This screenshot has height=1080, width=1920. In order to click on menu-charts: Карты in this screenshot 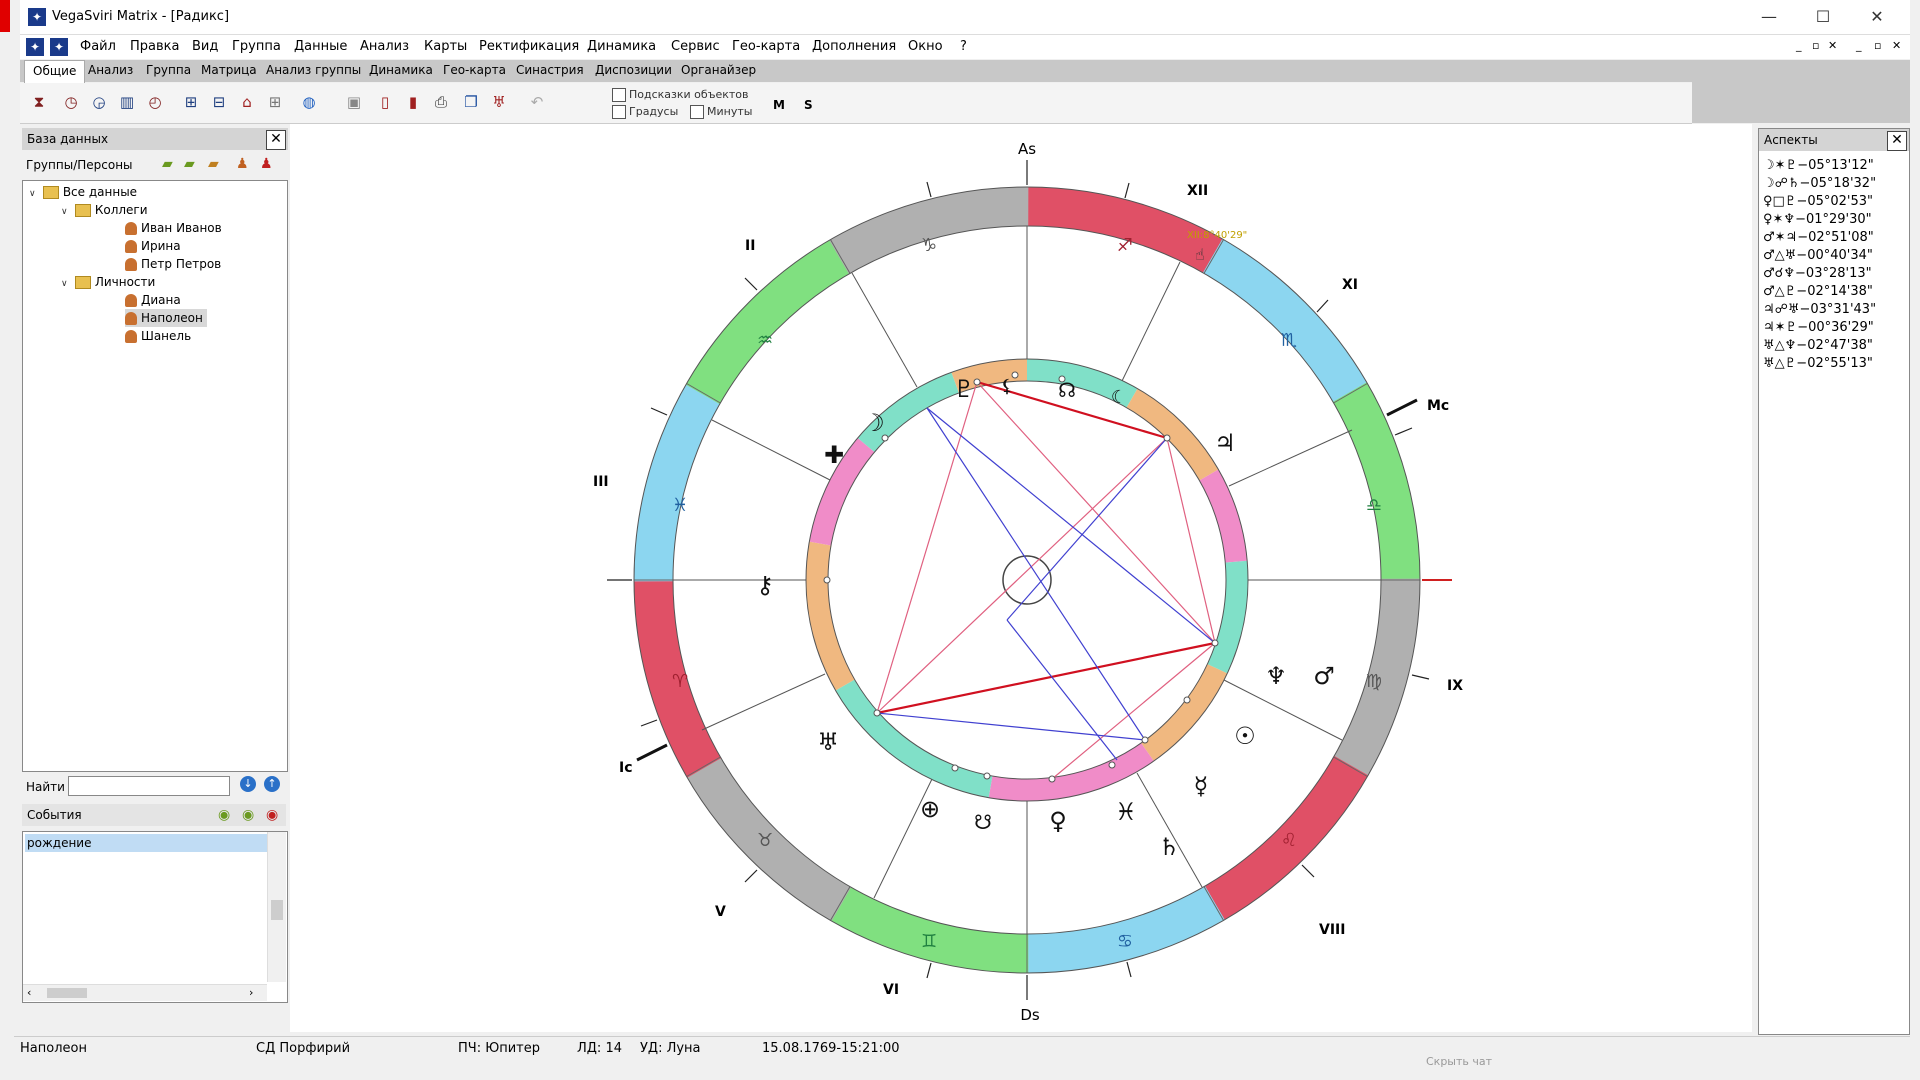, I will do `click(445, 46)`.